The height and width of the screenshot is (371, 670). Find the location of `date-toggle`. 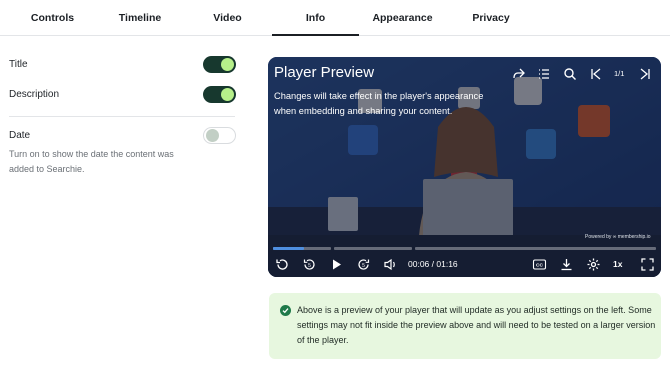

date-toggle is located at coordinates (219, 135).